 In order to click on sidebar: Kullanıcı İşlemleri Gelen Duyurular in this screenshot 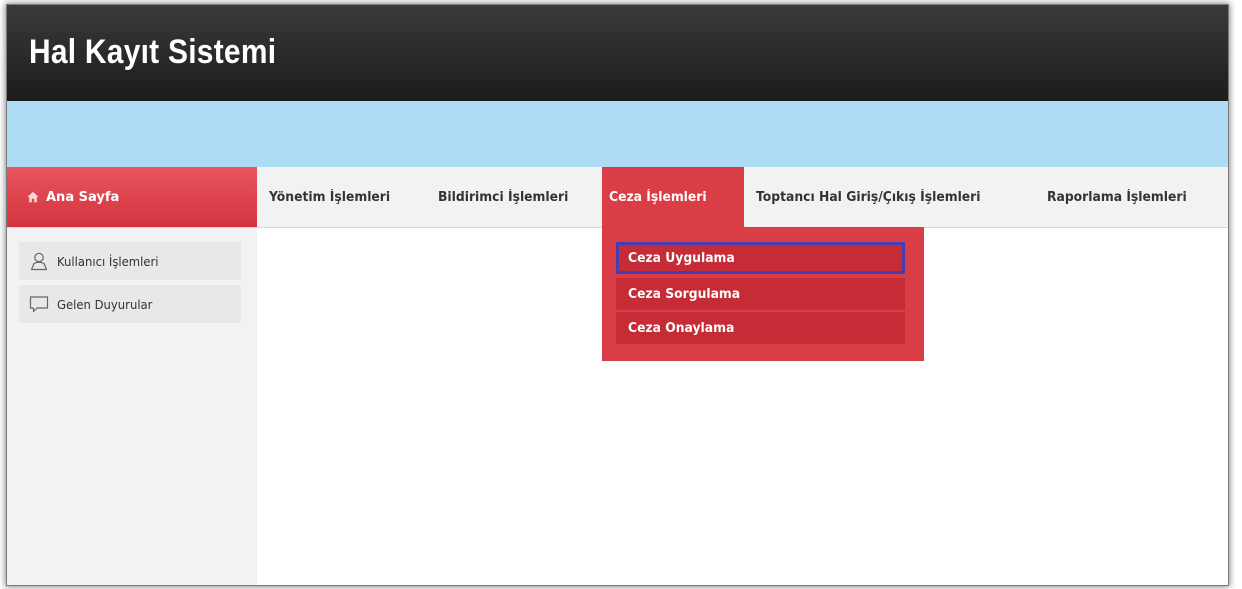, I will do `click(132, 406)`.